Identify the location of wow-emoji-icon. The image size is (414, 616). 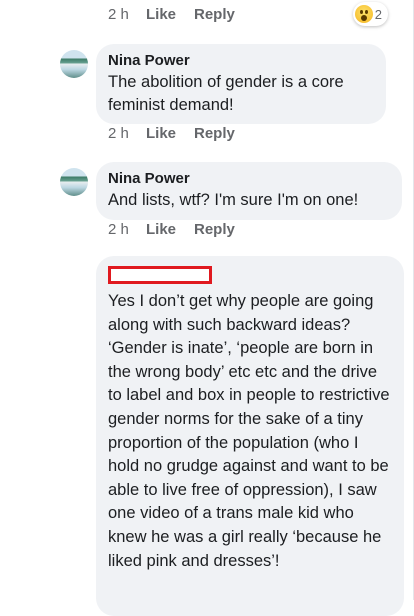
(363, 14).